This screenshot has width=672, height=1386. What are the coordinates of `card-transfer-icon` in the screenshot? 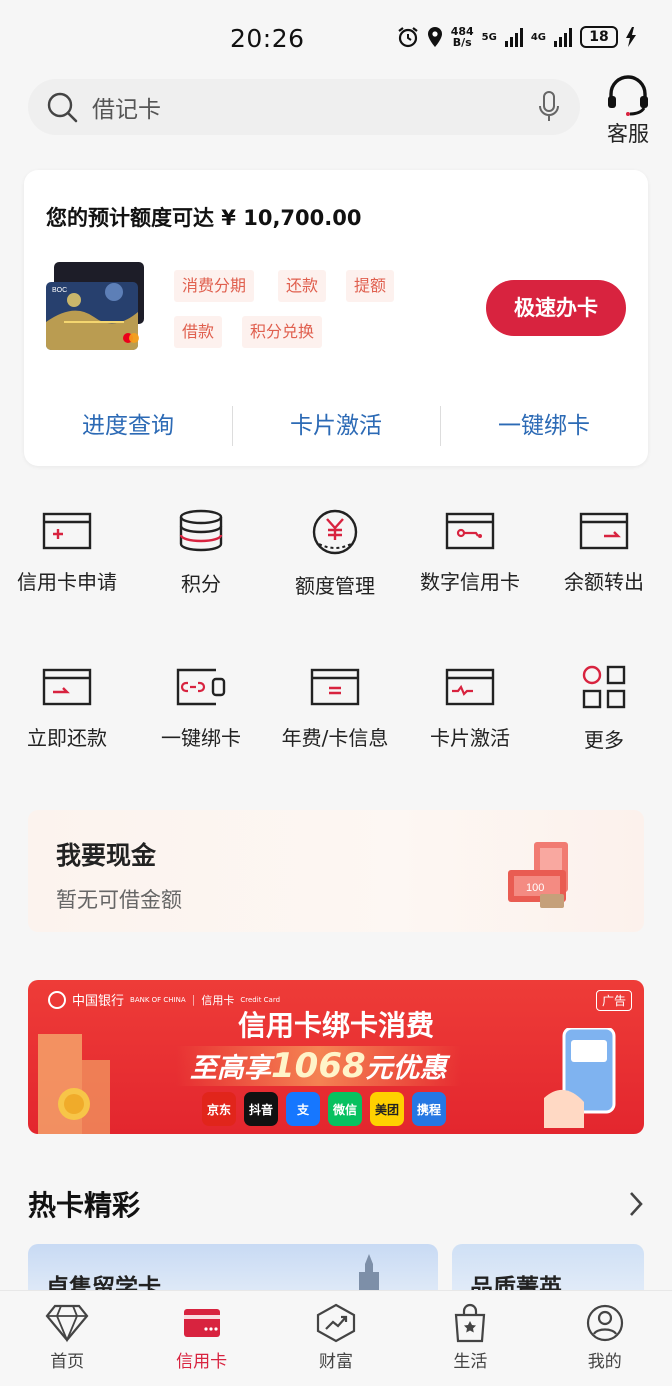 It's located at (604, 531).